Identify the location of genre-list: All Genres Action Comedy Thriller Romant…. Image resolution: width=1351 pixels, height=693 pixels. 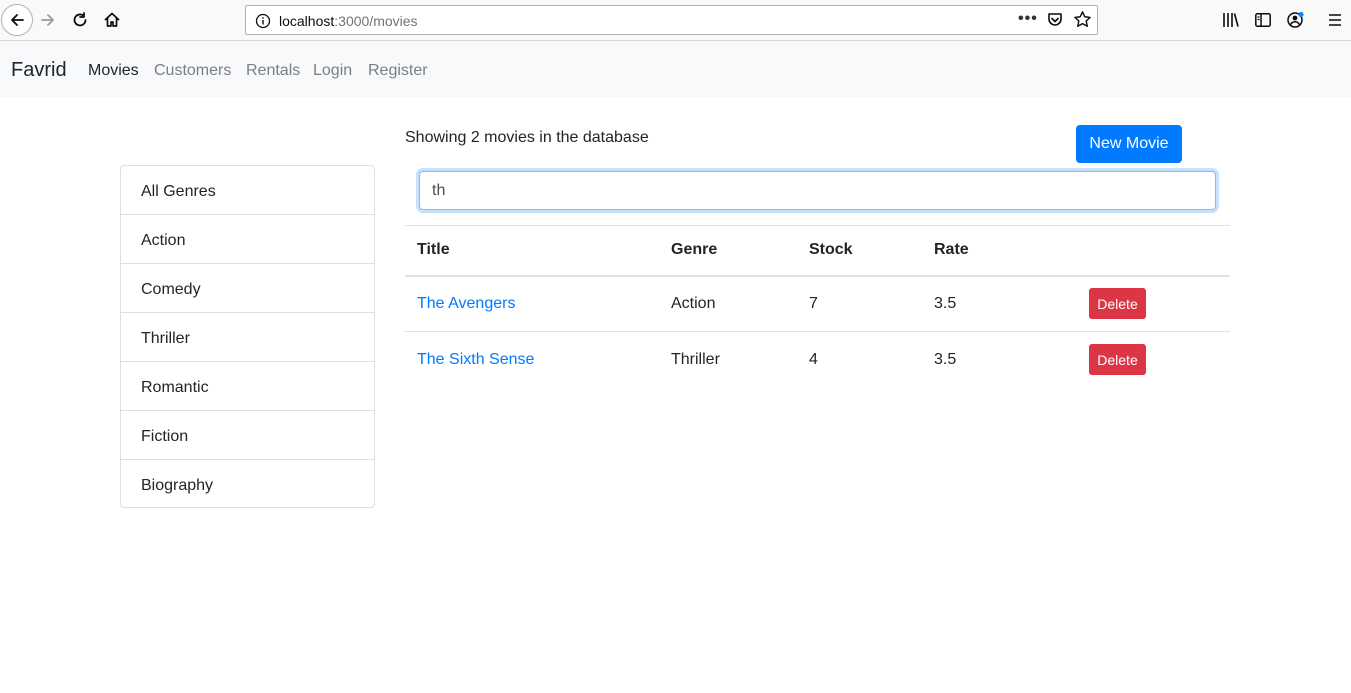
(247, 336).